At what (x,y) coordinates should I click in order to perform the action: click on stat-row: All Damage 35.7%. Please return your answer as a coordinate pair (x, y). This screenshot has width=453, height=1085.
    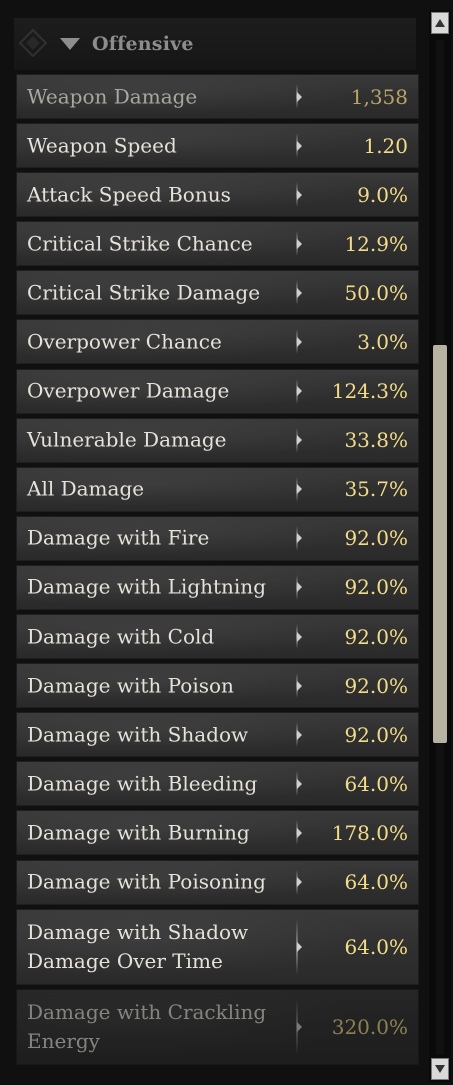
    Looking at the image, I should click on (217, 489).